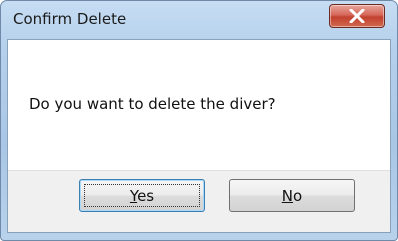 The width and height of the screenshot is (398, 241). What do you see at coordinates (146, 195) in the screenshot?
I see `yes-label-rest: es` at bounding box center [146, 195].